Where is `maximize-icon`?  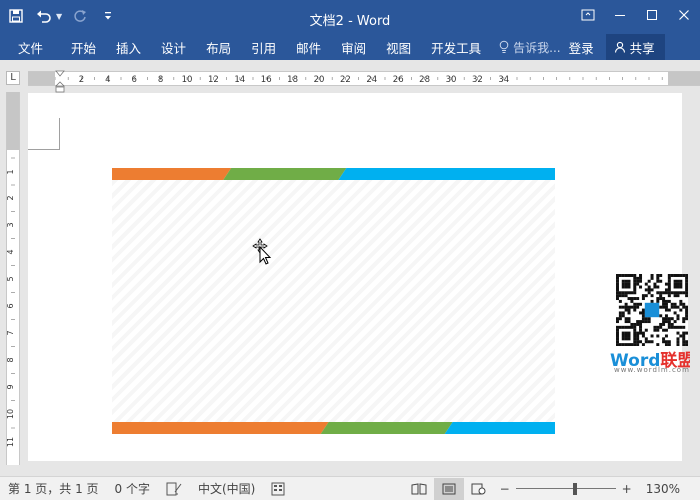
maximize-icon is located at coordinates (652, 15).